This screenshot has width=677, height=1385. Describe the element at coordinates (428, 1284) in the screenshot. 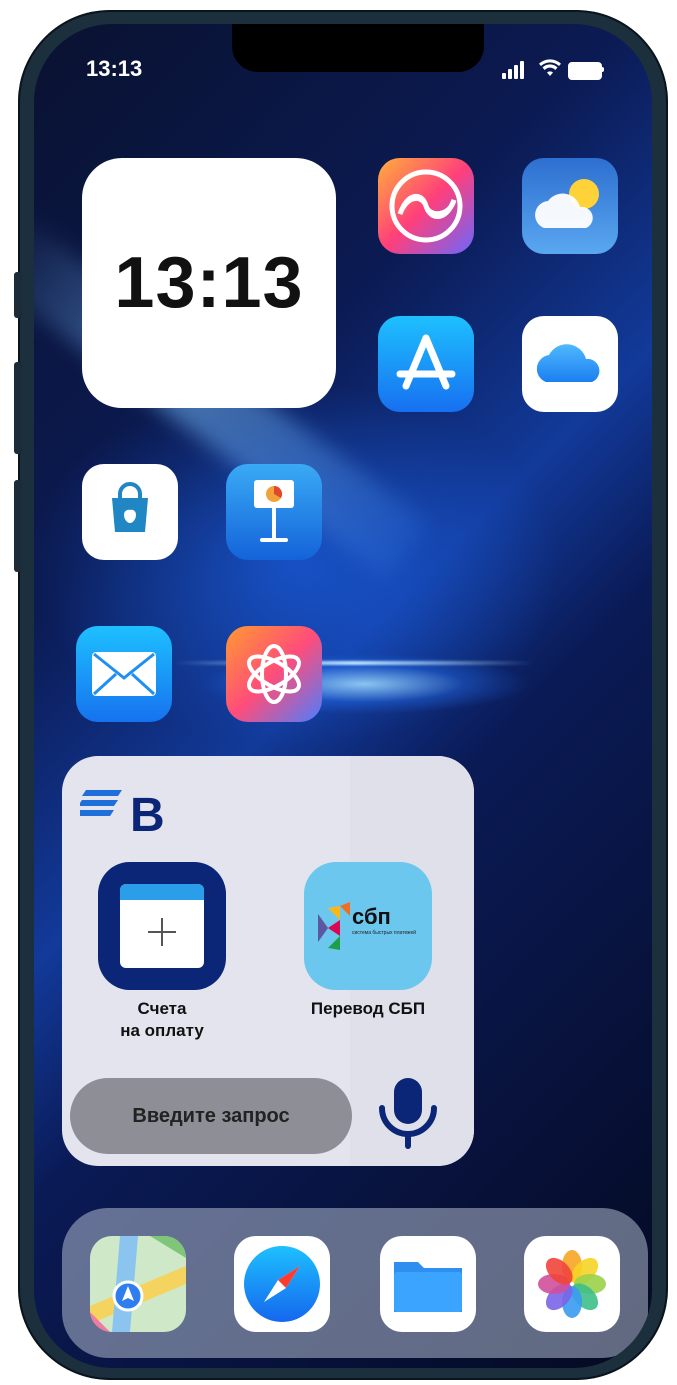

I see `files-app-icon` at that location.